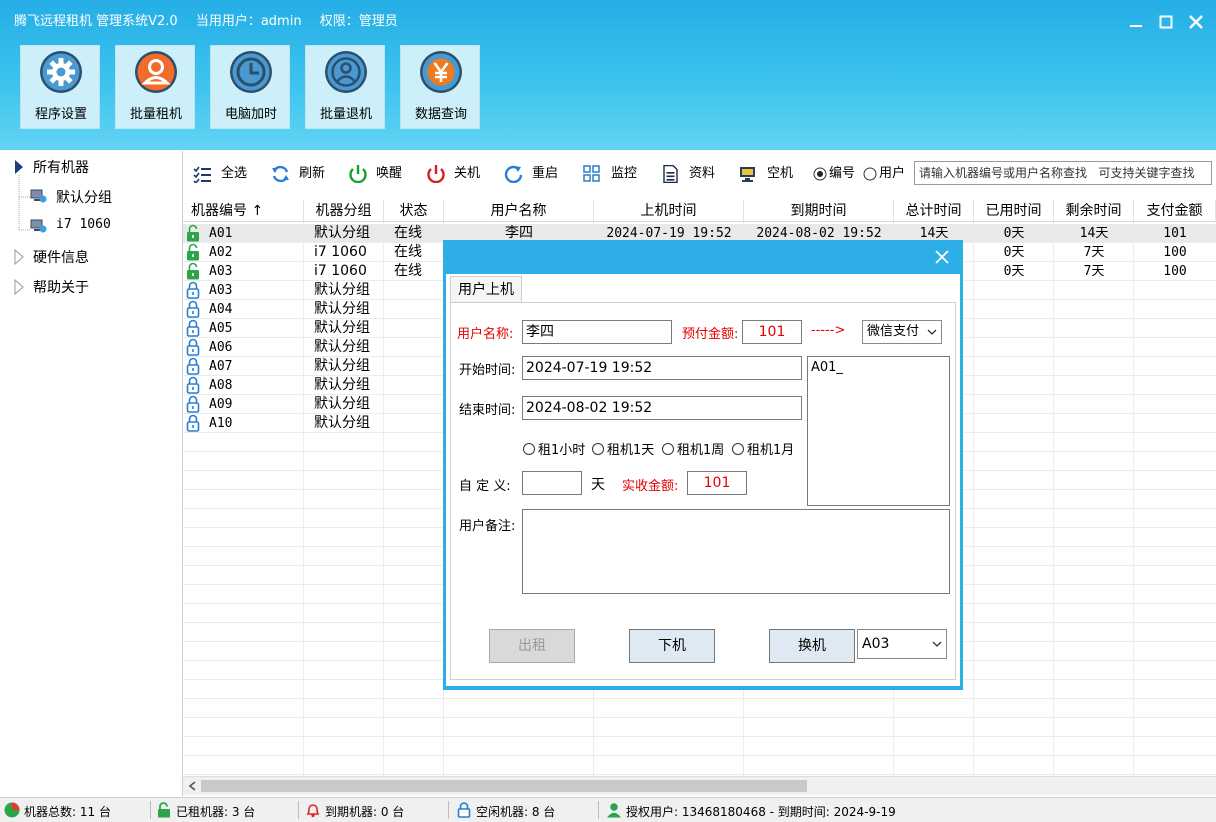  What do you see at coordinates (763, 448) in the screenshot?
I see `radio-rent-1month: 租机1月` at bounding box center [763, 448].